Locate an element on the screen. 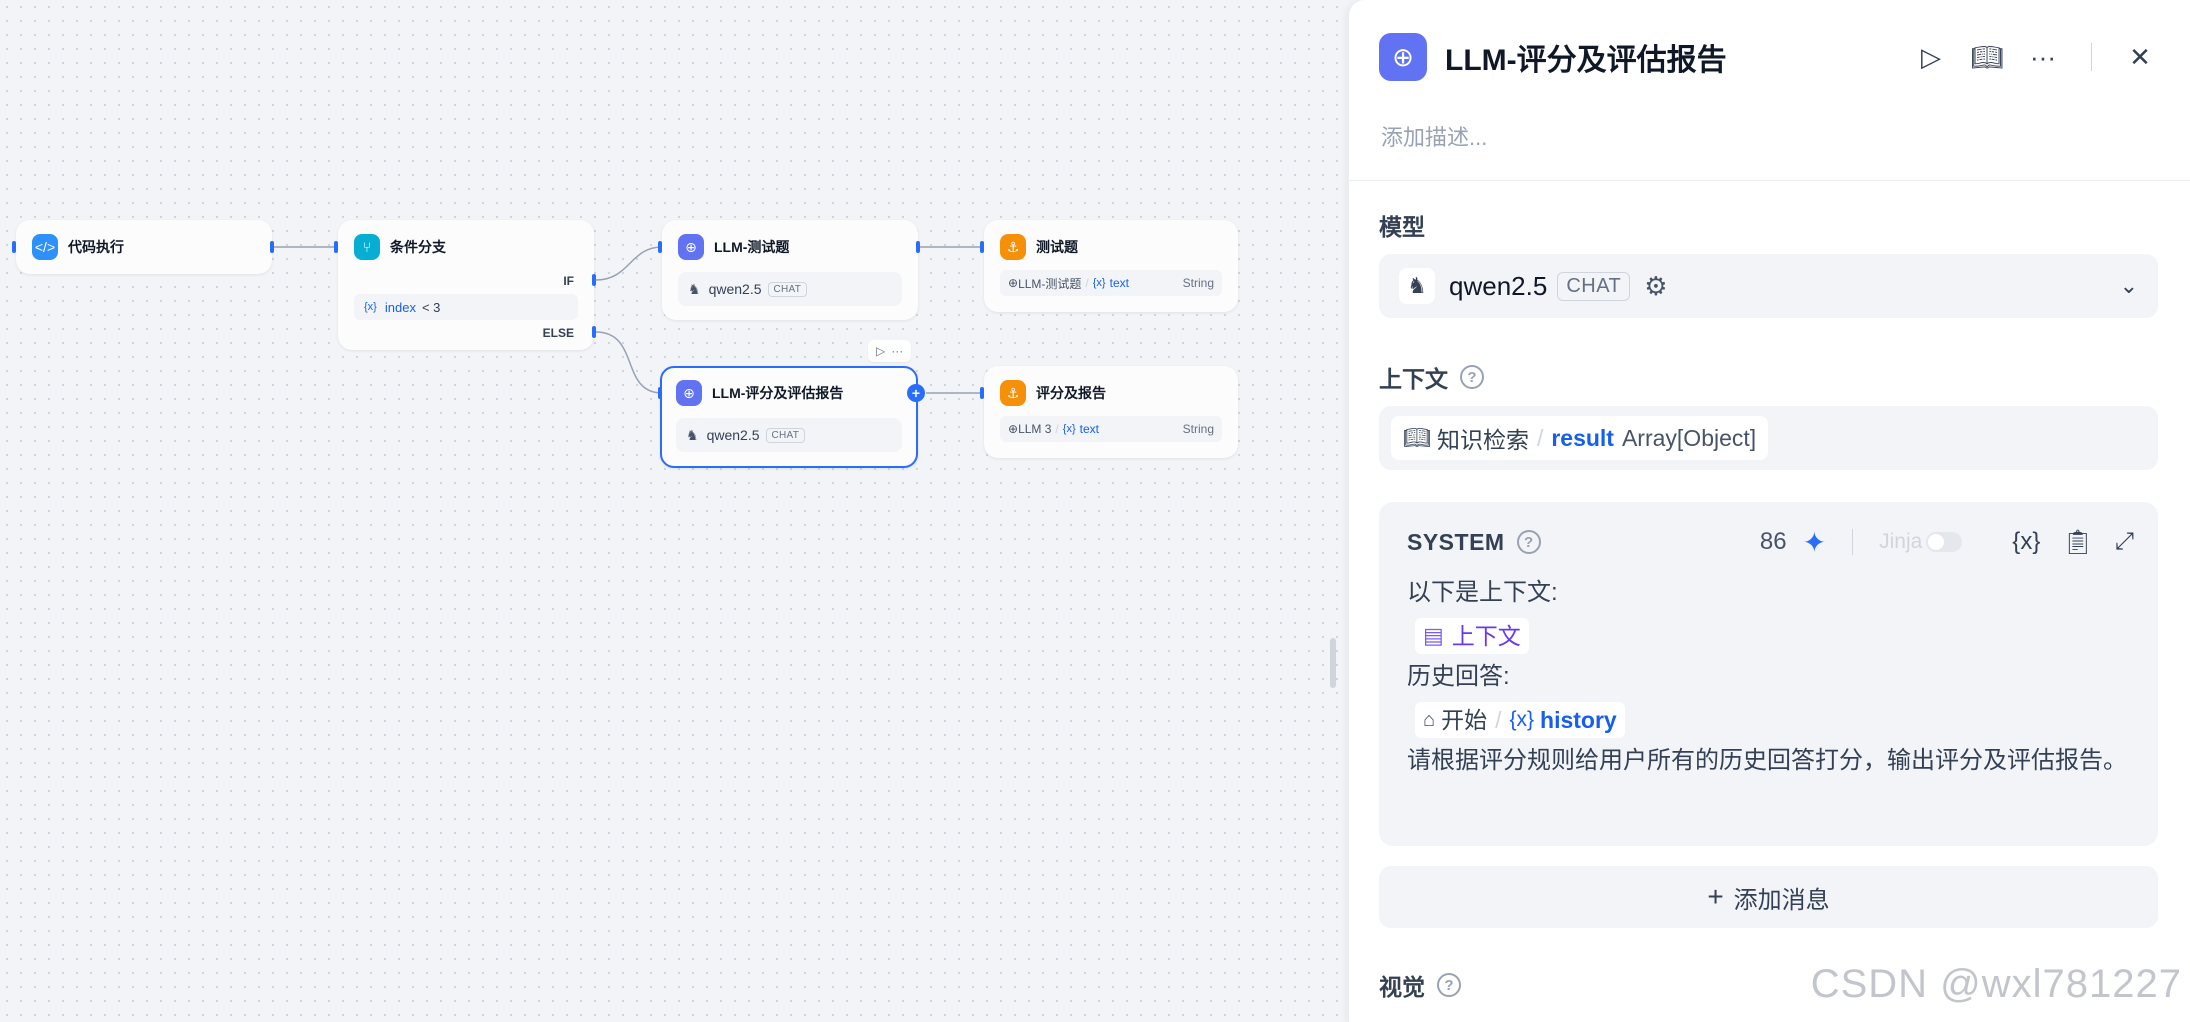 The height and width of the screenshot is (1022, 2190). llama-icon: ♞ is located at coordinates (694, 288).